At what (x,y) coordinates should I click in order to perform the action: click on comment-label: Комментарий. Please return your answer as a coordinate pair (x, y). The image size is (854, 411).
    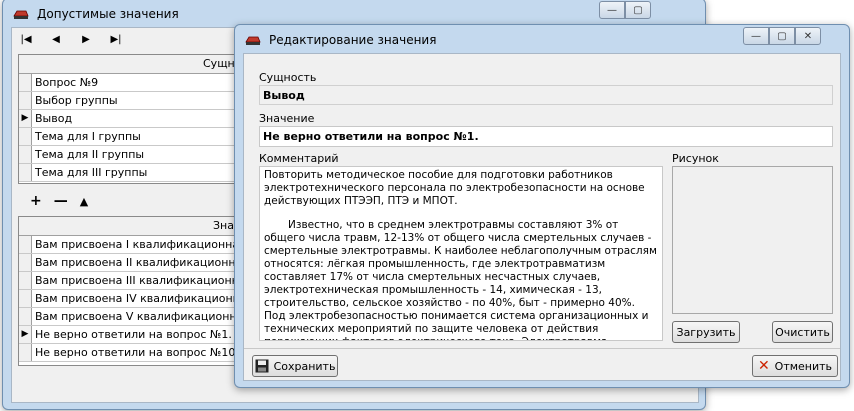
    Looking at the image, I should click on (299, 158).